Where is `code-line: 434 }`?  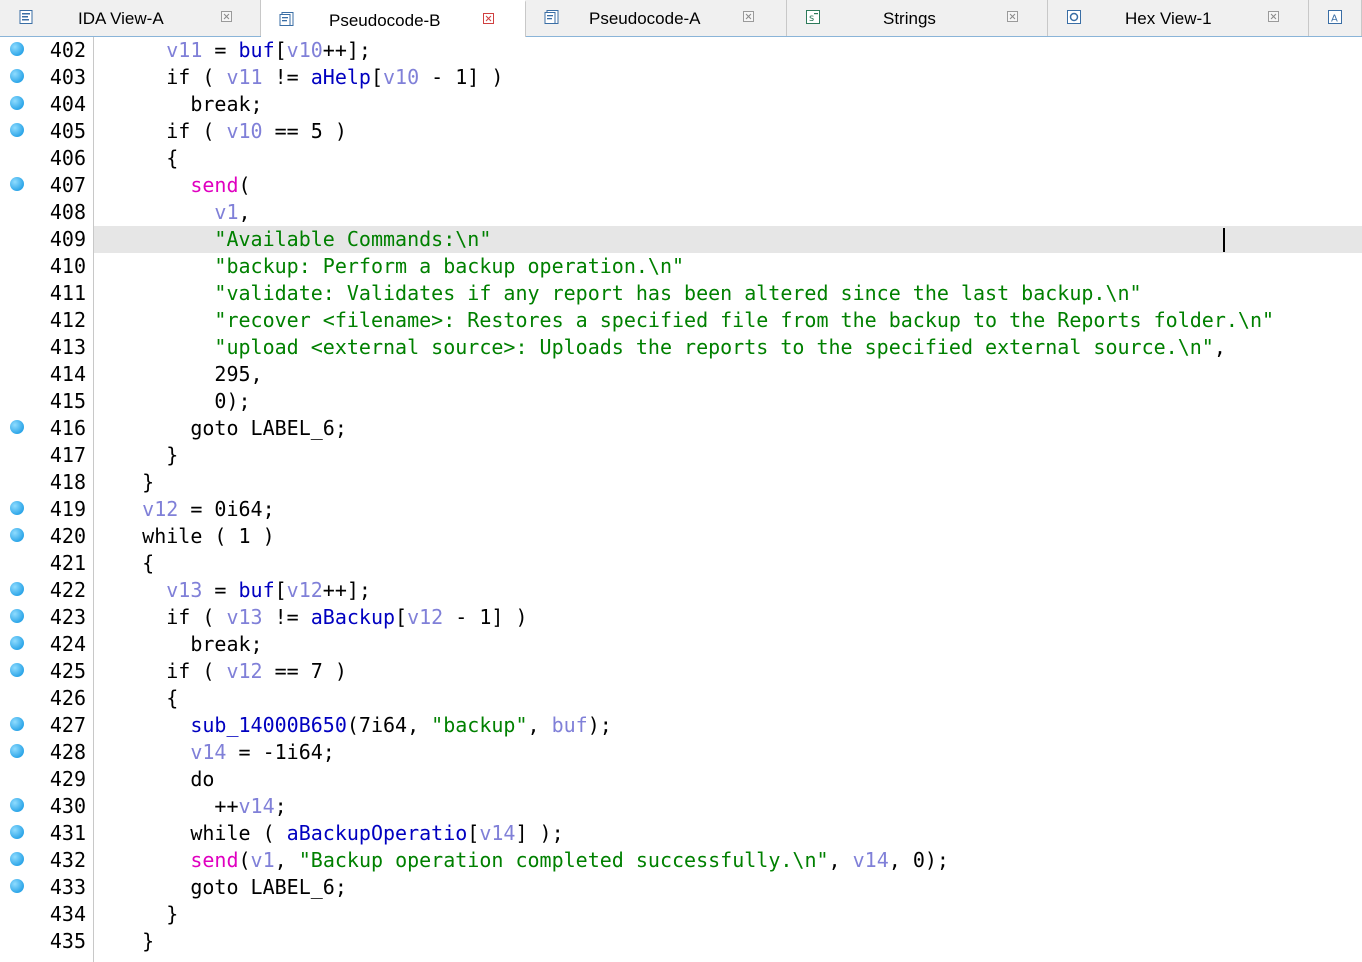
code-line: 434 } is located at coordinates (681, 914).